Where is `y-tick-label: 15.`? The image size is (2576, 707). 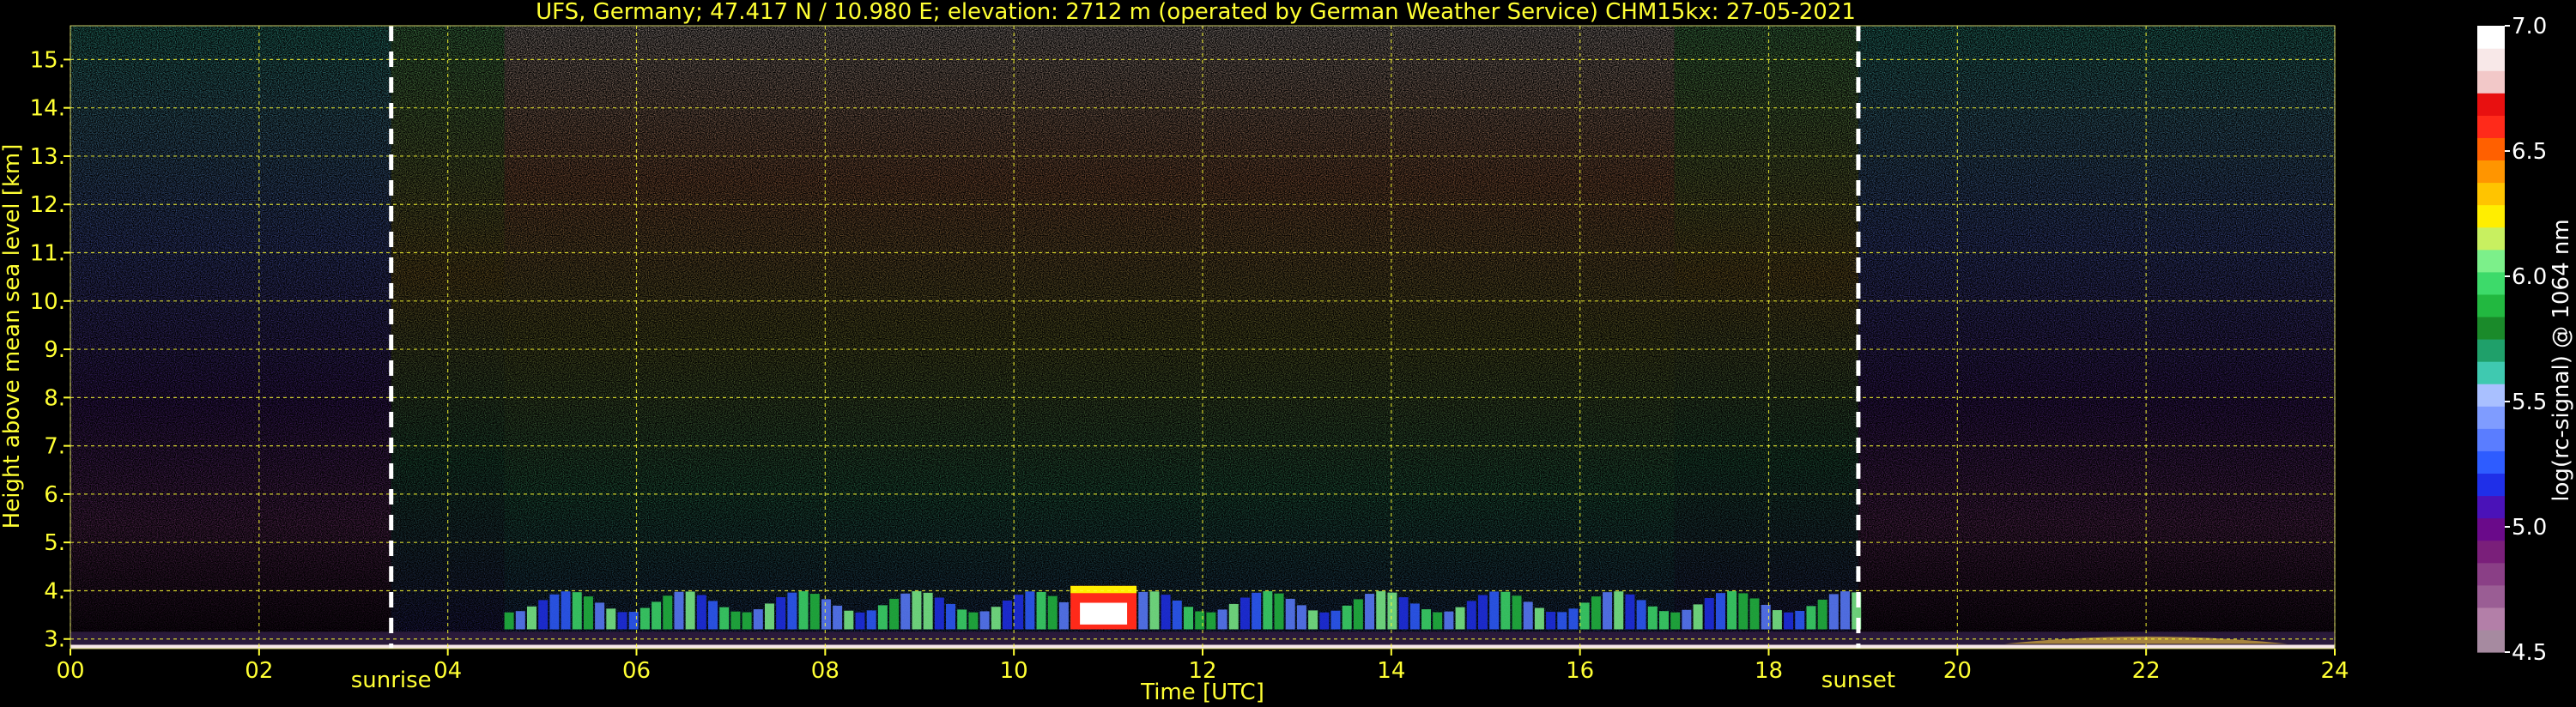 y-tick-label: 15. is located at coordinates (47, 60).